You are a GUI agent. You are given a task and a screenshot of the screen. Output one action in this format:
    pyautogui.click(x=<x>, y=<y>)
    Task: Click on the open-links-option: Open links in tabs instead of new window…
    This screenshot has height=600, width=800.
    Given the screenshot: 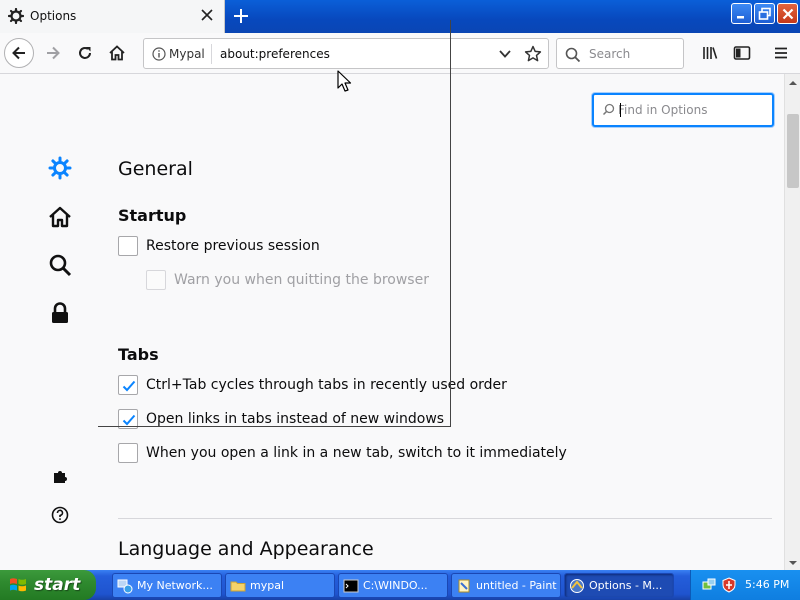 What is the action you would take?
    pyautogui.click(x=281, y=419)
    